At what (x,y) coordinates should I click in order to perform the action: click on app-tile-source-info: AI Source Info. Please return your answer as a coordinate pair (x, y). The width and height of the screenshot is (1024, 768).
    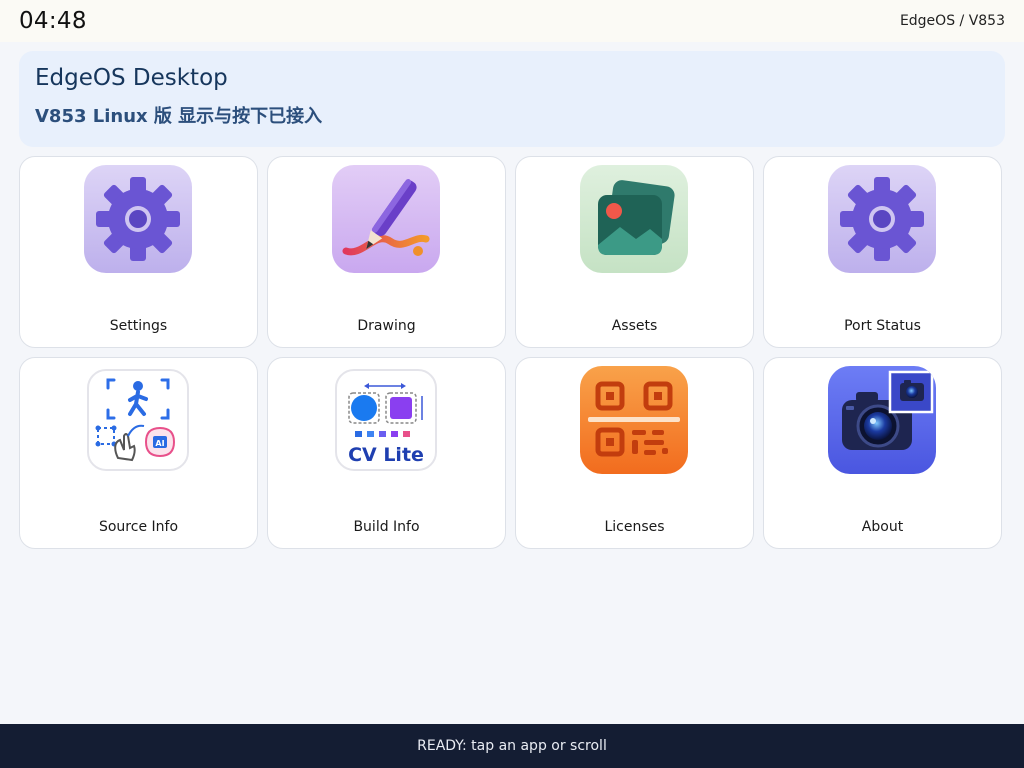
    Looking at the image, I should click on (138, 453).